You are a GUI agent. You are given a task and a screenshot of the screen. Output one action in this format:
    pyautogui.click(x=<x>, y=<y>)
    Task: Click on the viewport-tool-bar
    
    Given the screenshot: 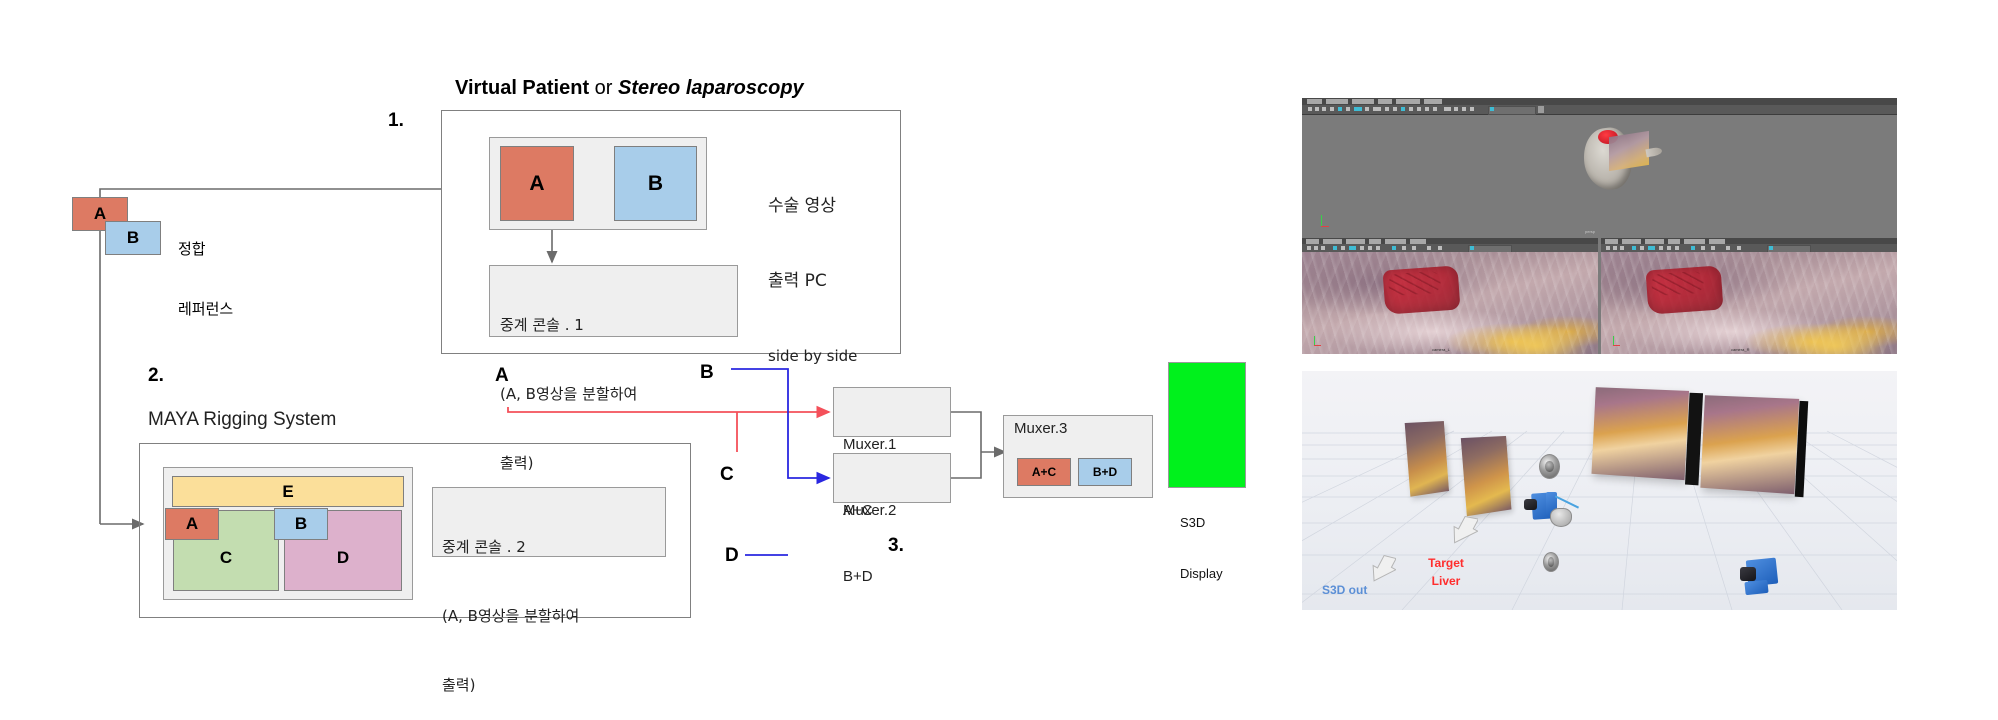 What is the action you would take?
    pyautogui.click(x=1599, y=110)
    